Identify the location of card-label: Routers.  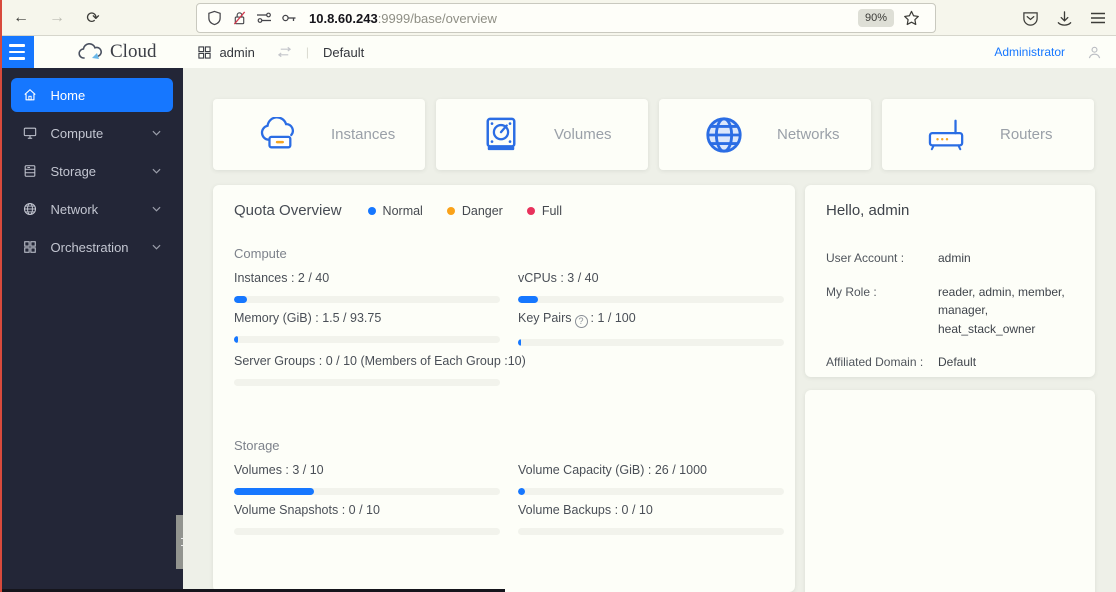
(1026, 134).